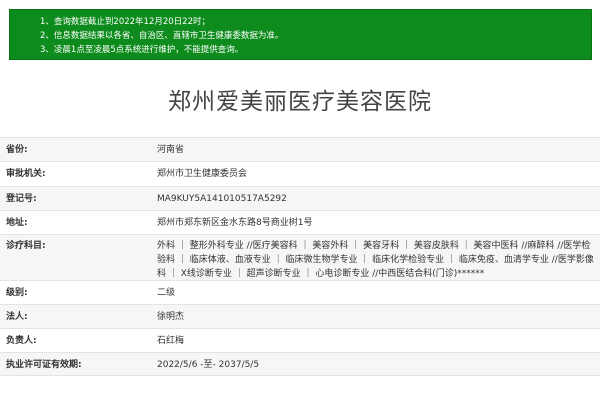  I want to click on label-approval-authority: 审批机关:, so click(26, 174).